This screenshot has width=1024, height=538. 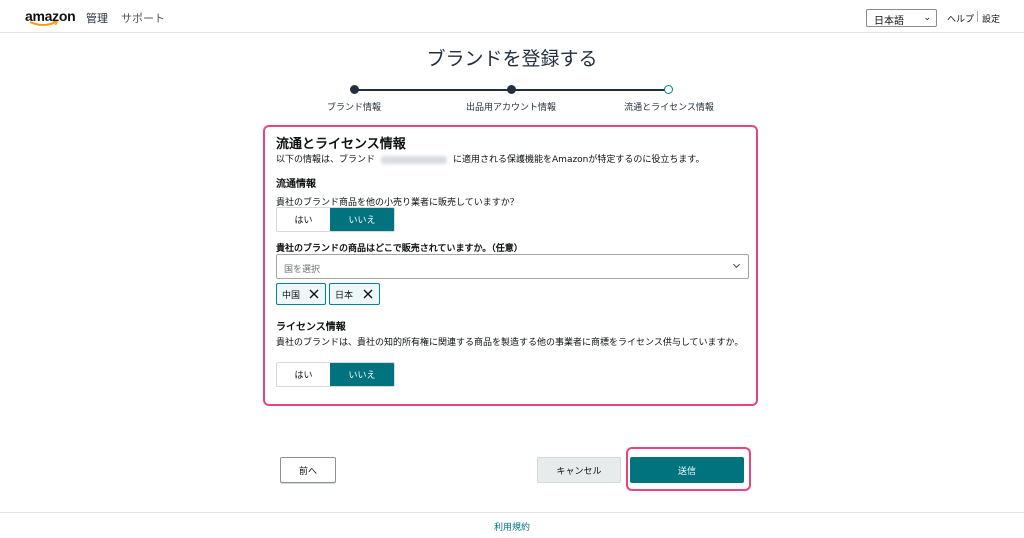 What do you see at coordinates (579, 470) in the screenshot?
I see `cancel-button: キャンセル` at bounding box center [579, 470].